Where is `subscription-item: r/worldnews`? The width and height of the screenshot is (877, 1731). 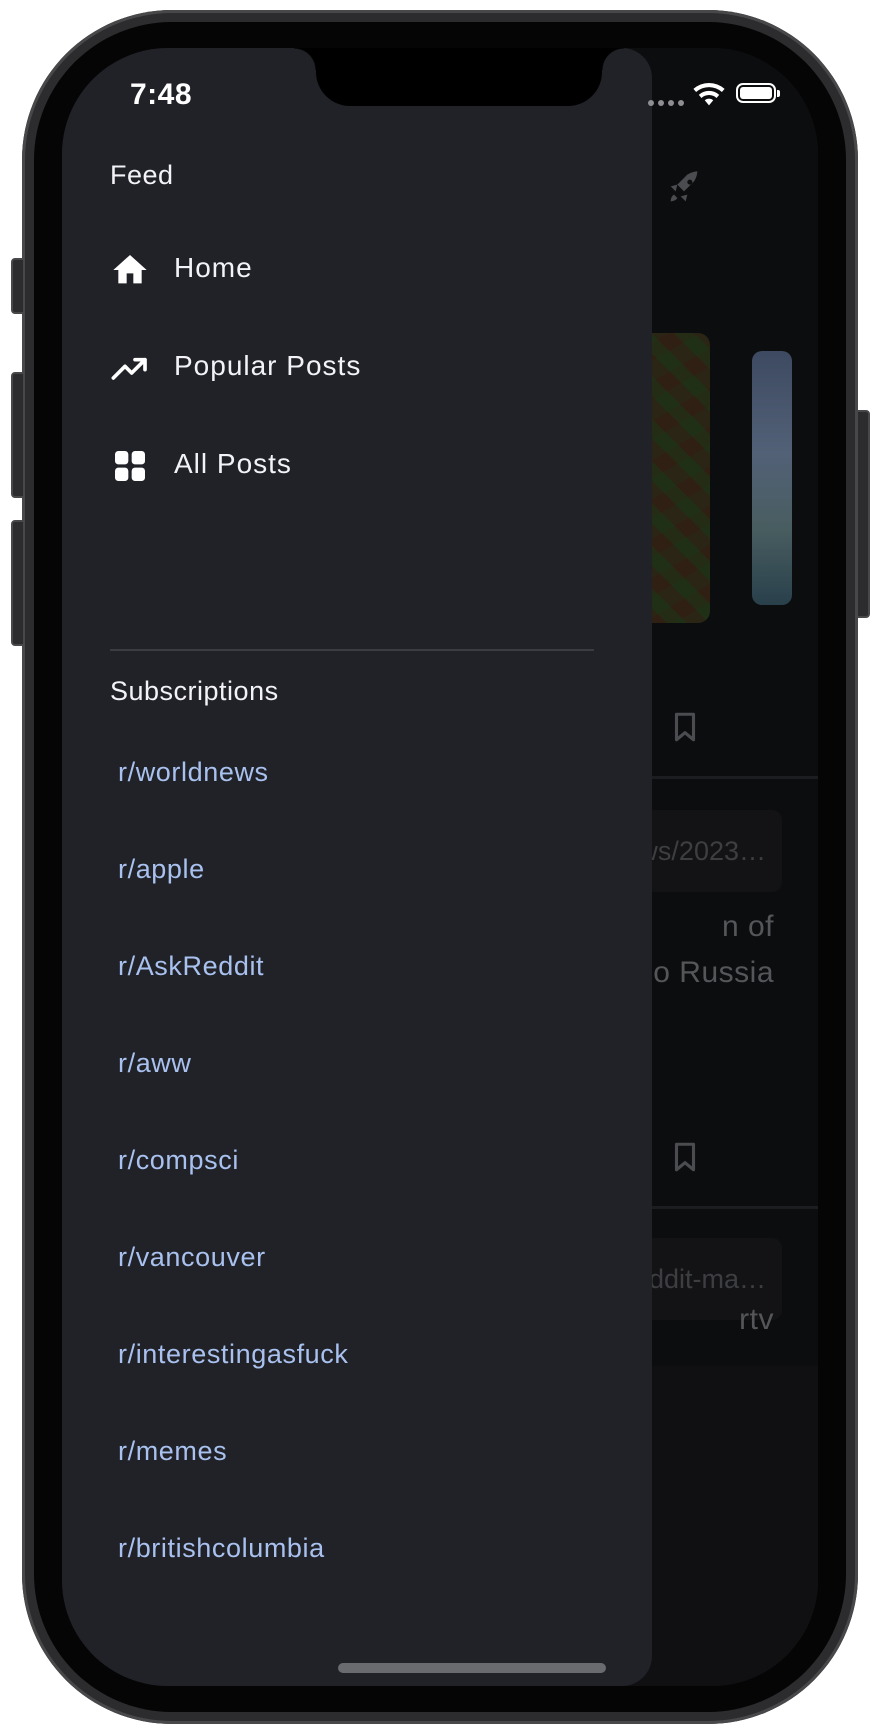 subscription-item: r/worldnews is located at coordinates (353, 772).